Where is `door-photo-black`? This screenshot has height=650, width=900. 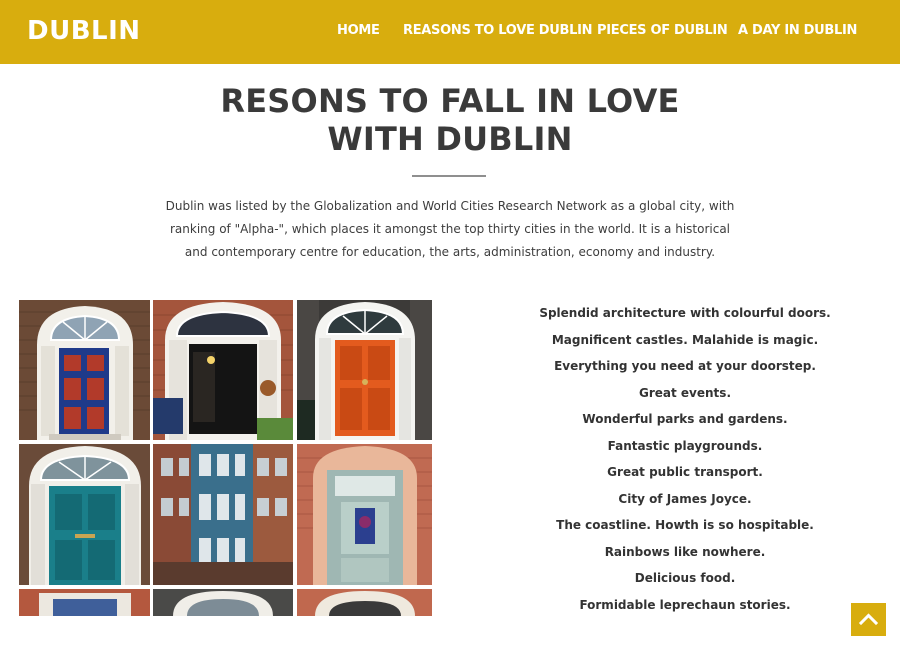 door-photo-black is located at coordinates (223, 370).